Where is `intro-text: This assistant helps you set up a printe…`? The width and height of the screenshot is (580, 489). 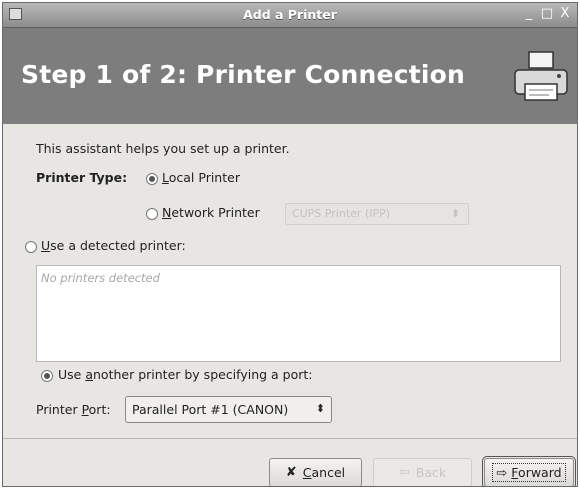
intro-text: This assistant helps you set up a printe… is located at coordinates (163, 148).